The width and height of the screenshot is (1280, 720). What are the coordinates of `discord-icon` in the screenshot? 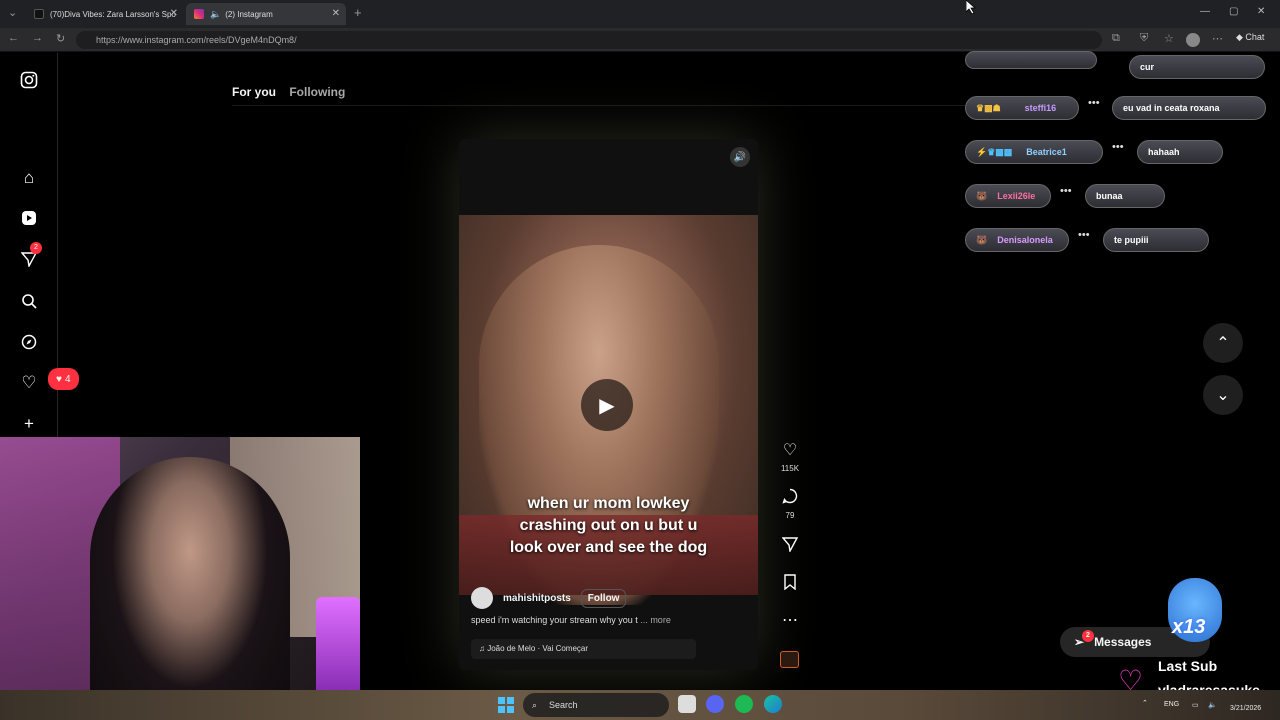 It's located at (715, 704).